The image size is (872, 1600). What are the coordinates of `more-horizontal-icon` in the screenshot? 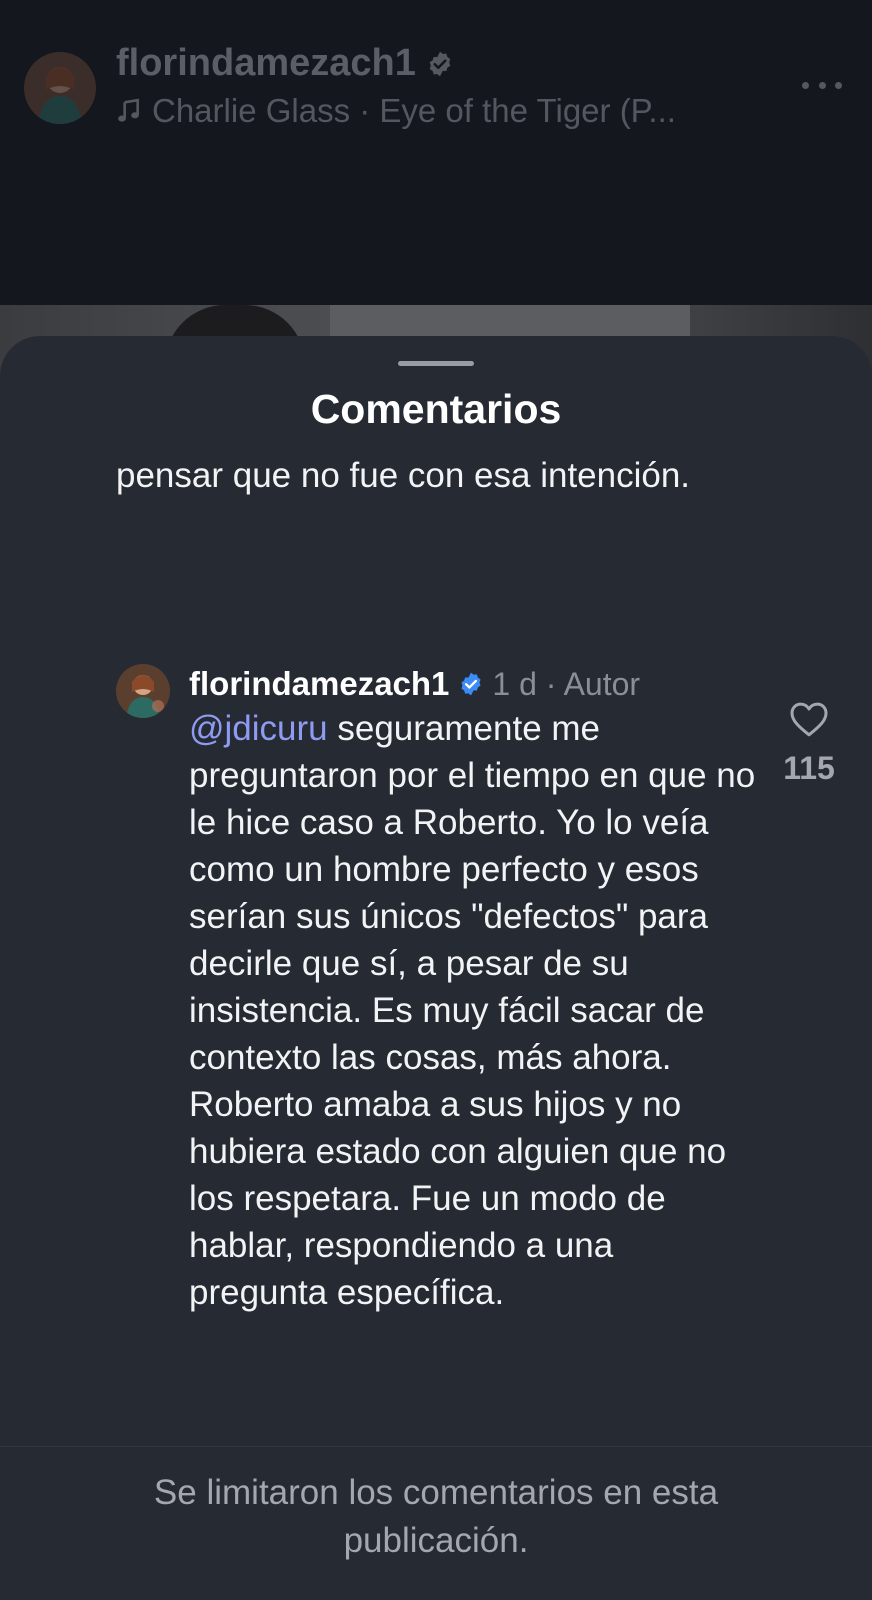 It's located at (822, 85).